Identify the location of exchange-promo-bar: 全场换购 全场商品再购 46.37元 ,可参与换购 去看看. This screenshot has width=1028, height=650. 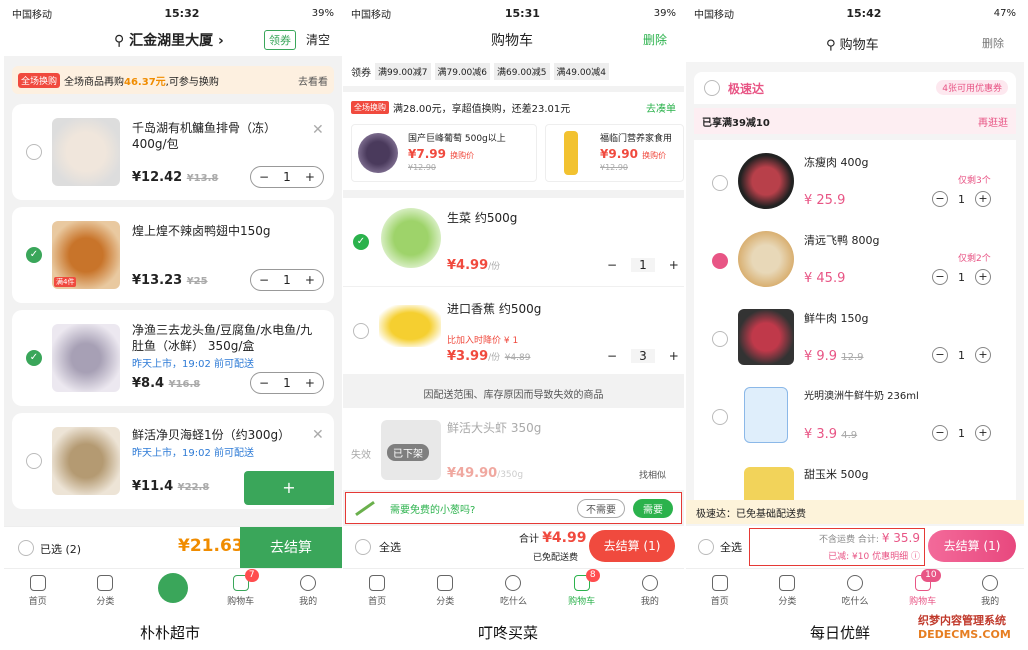
(173, 80).